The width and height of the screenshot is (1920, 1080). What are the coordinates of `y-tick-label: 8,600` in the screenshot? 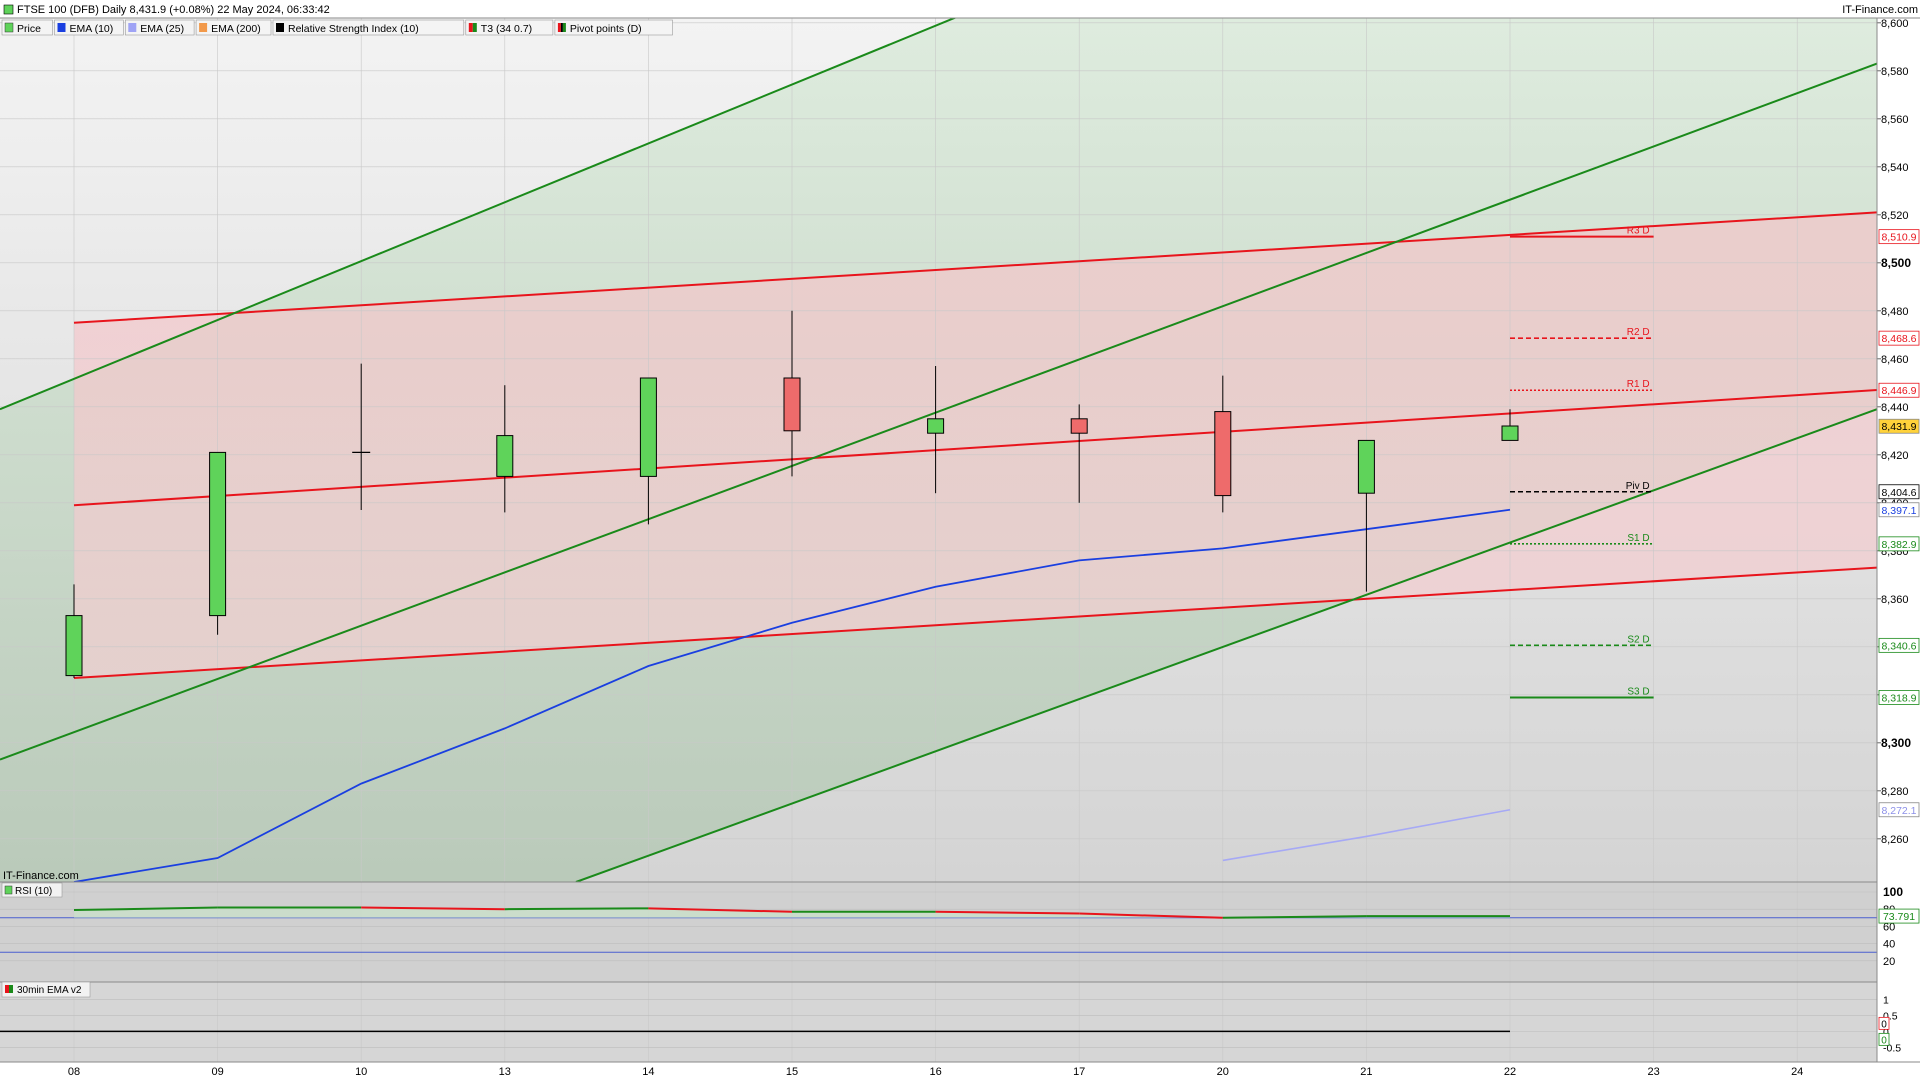 It's located at (1895, 24).